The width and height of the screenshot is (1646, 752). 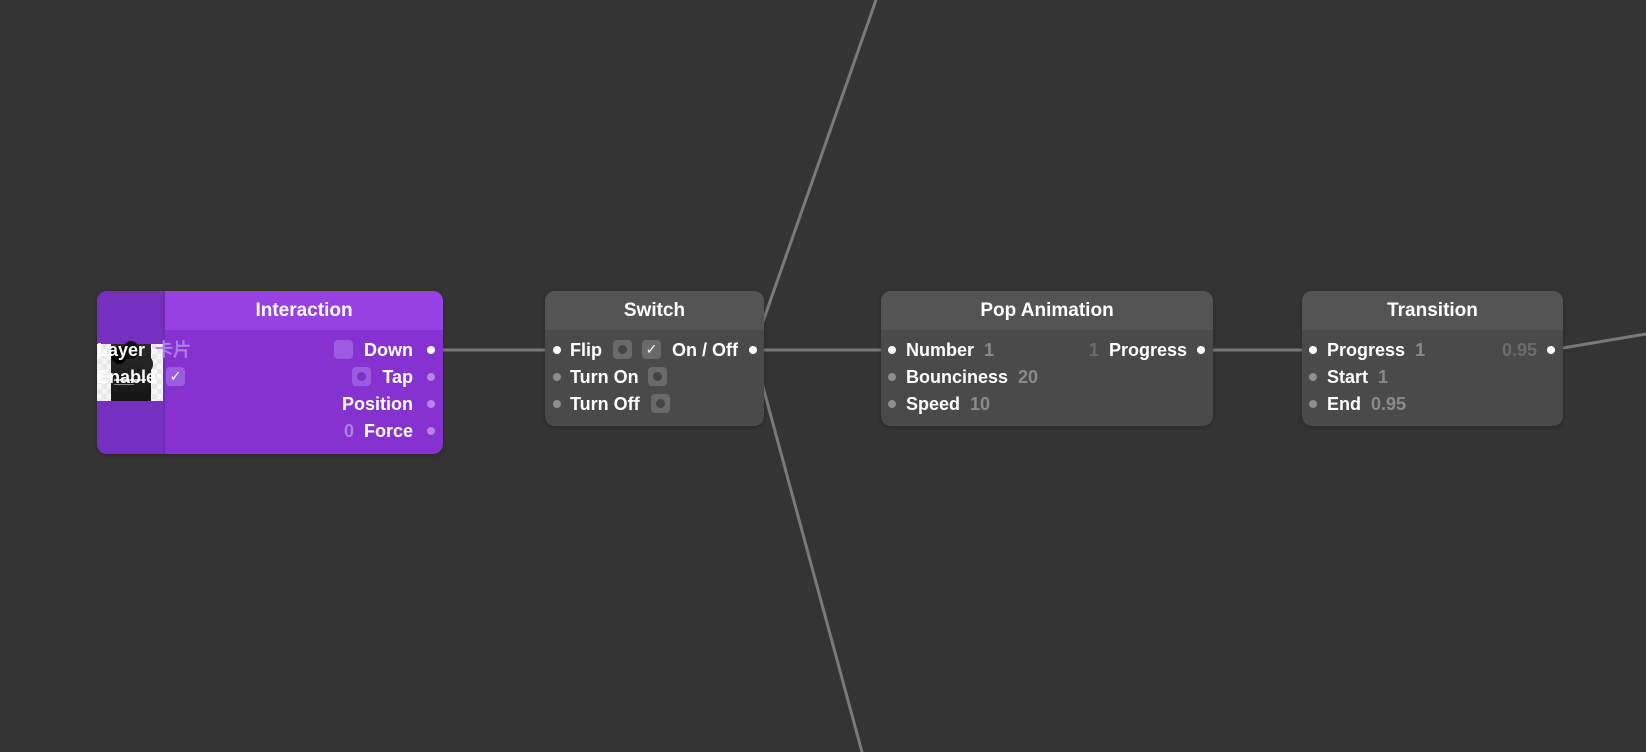 I want to click on input-label: Number, so click(x=940, y=350).